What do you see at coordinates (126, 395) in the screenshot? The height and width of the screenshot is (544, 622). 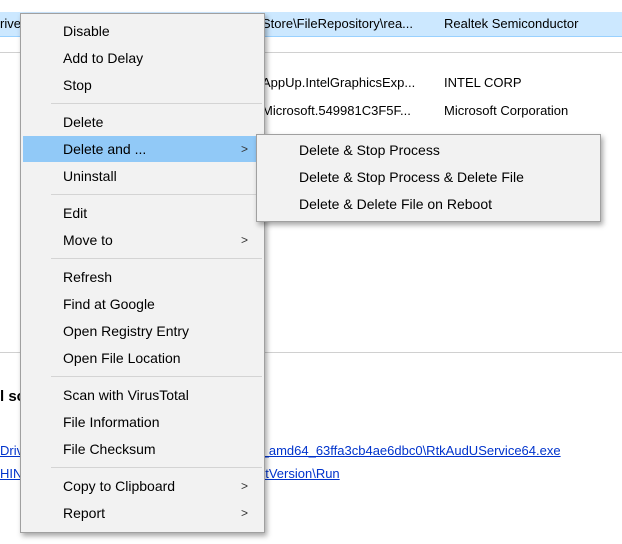 I see `menu-item-label: Scan with VirusTotal` at bounding box center [126, 395].